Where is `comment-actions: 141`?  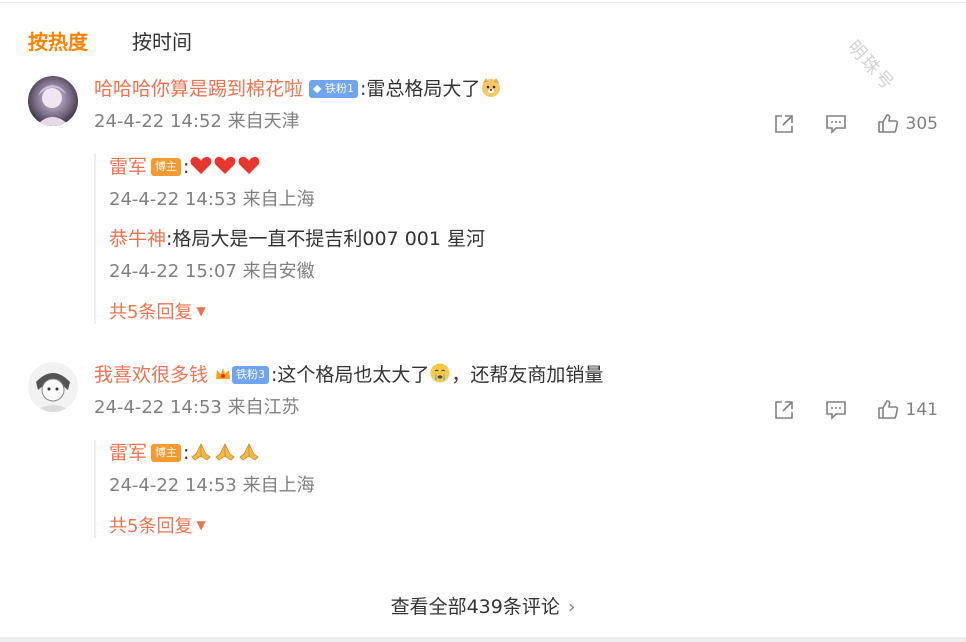 comment-actions: 141 is located at coordinates (841, 410).